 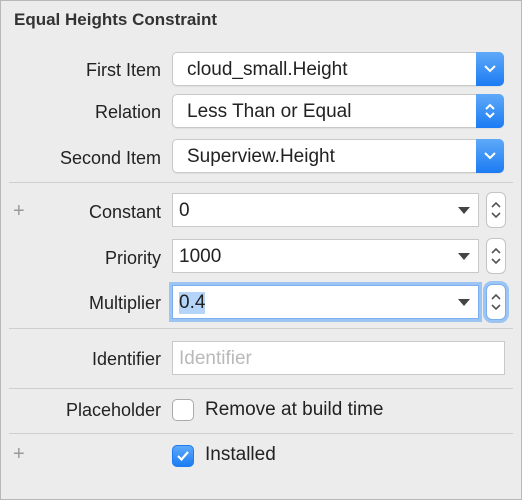 I want to click on installed-label: Installed, so click(x=240, y=455).